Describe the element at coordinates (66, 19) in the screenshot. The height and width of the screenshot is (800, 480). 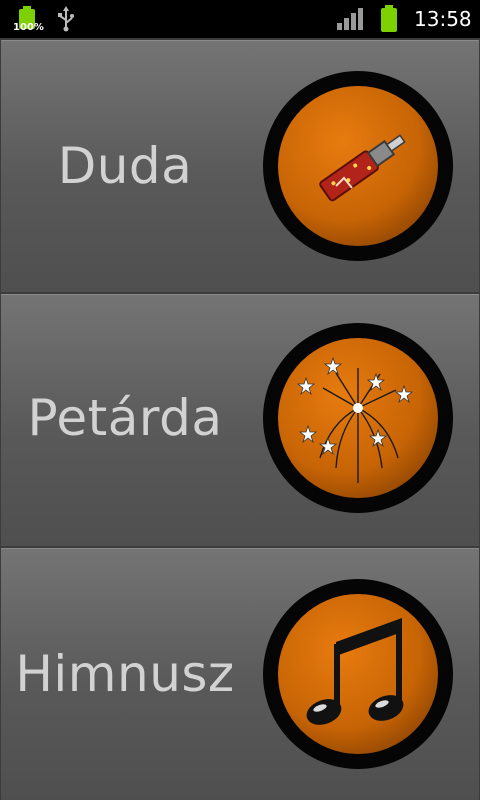
I see `usb-icon` at that location.